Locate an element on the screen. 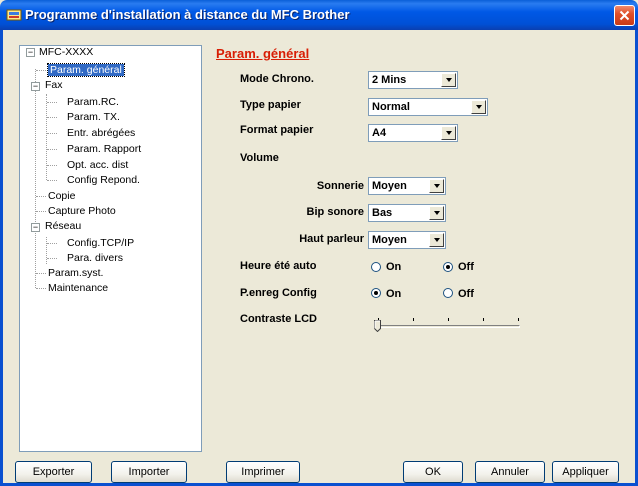 This screenshot has width=638, height=486. close-icon is located at coordinates (624, 15).